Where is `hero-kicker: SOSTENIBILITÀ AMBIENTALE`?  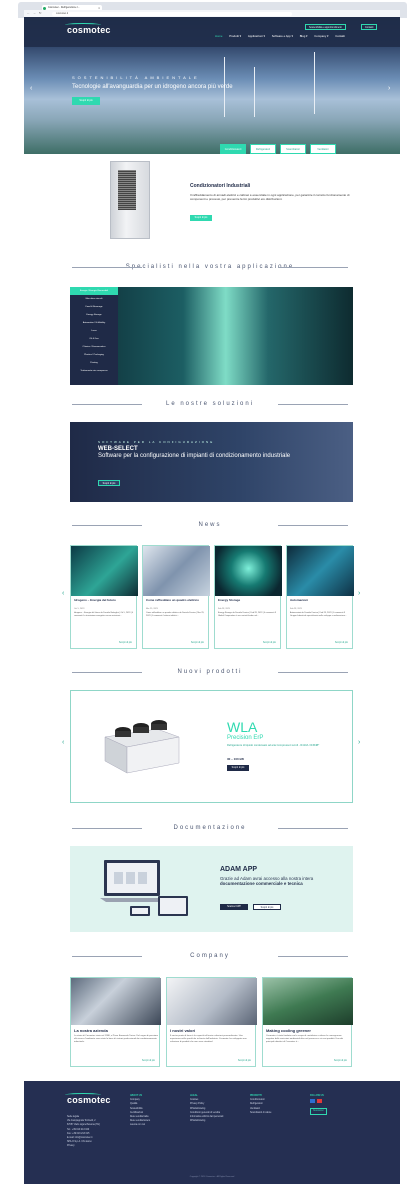 hero-kicker: SOSTENIBILITÀ AMBIENTALE is located at coordinates (136, 77).